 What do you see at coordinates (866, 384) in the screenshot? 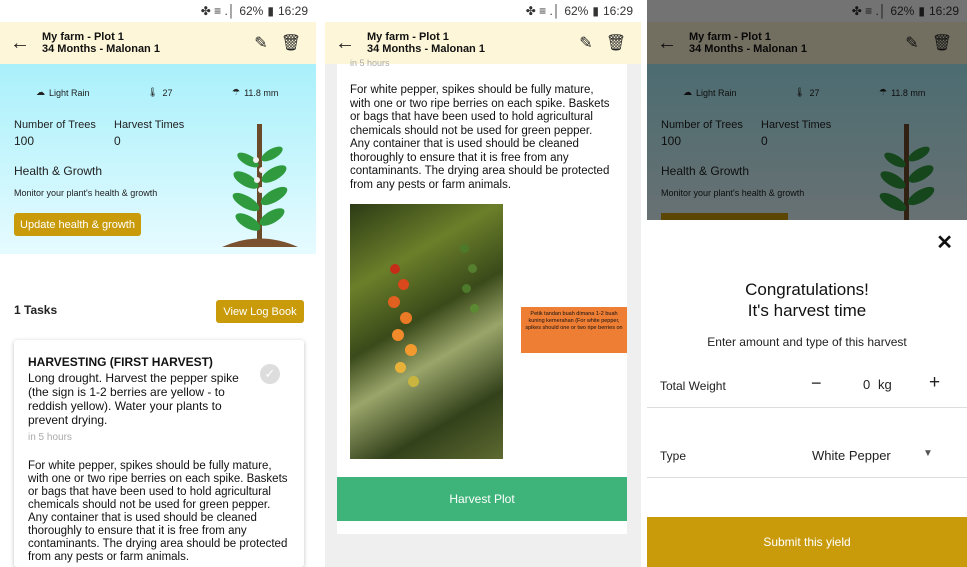
I see `weight-input: 0` at bounding box center [866, 384].